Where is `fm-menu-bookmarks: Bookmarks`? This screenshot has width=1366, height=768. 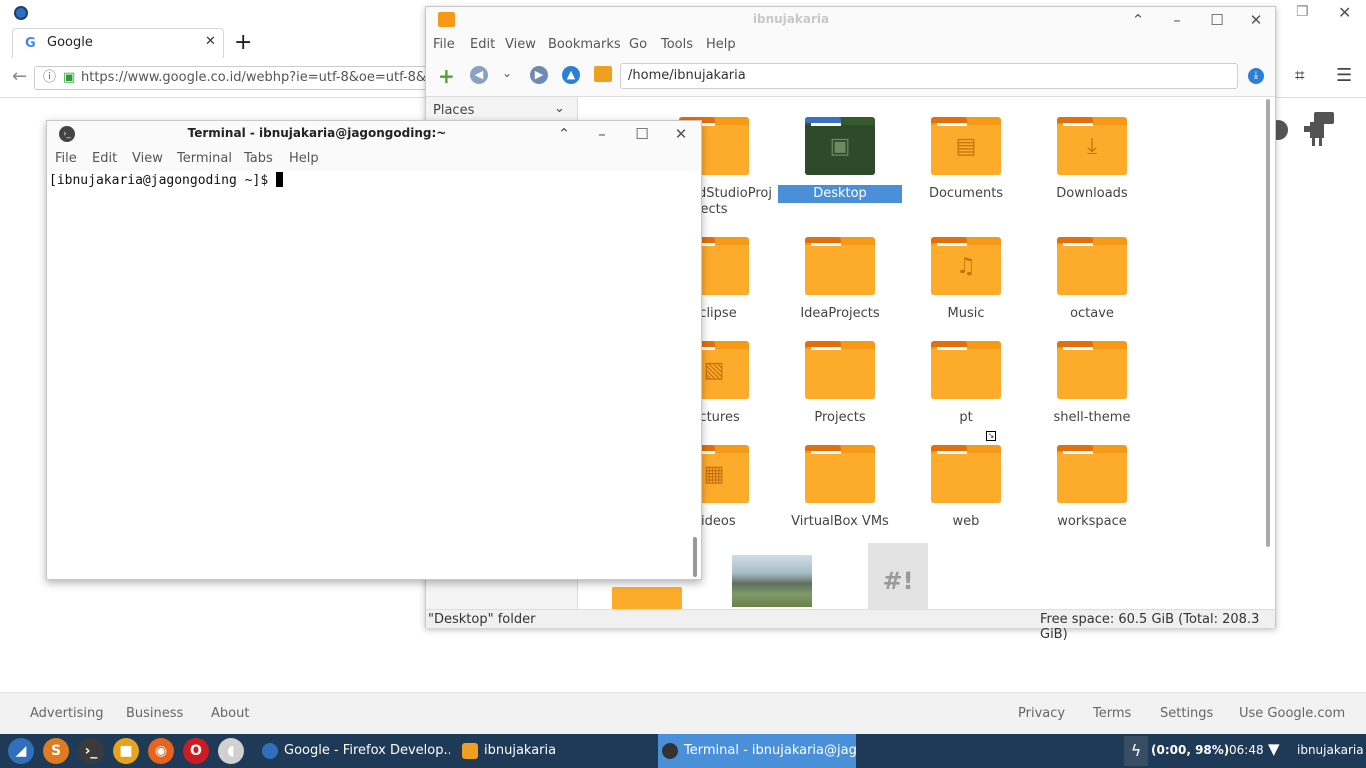
fm-menu-bookmarks: Bookmarks is located at coordinates (584, 44).